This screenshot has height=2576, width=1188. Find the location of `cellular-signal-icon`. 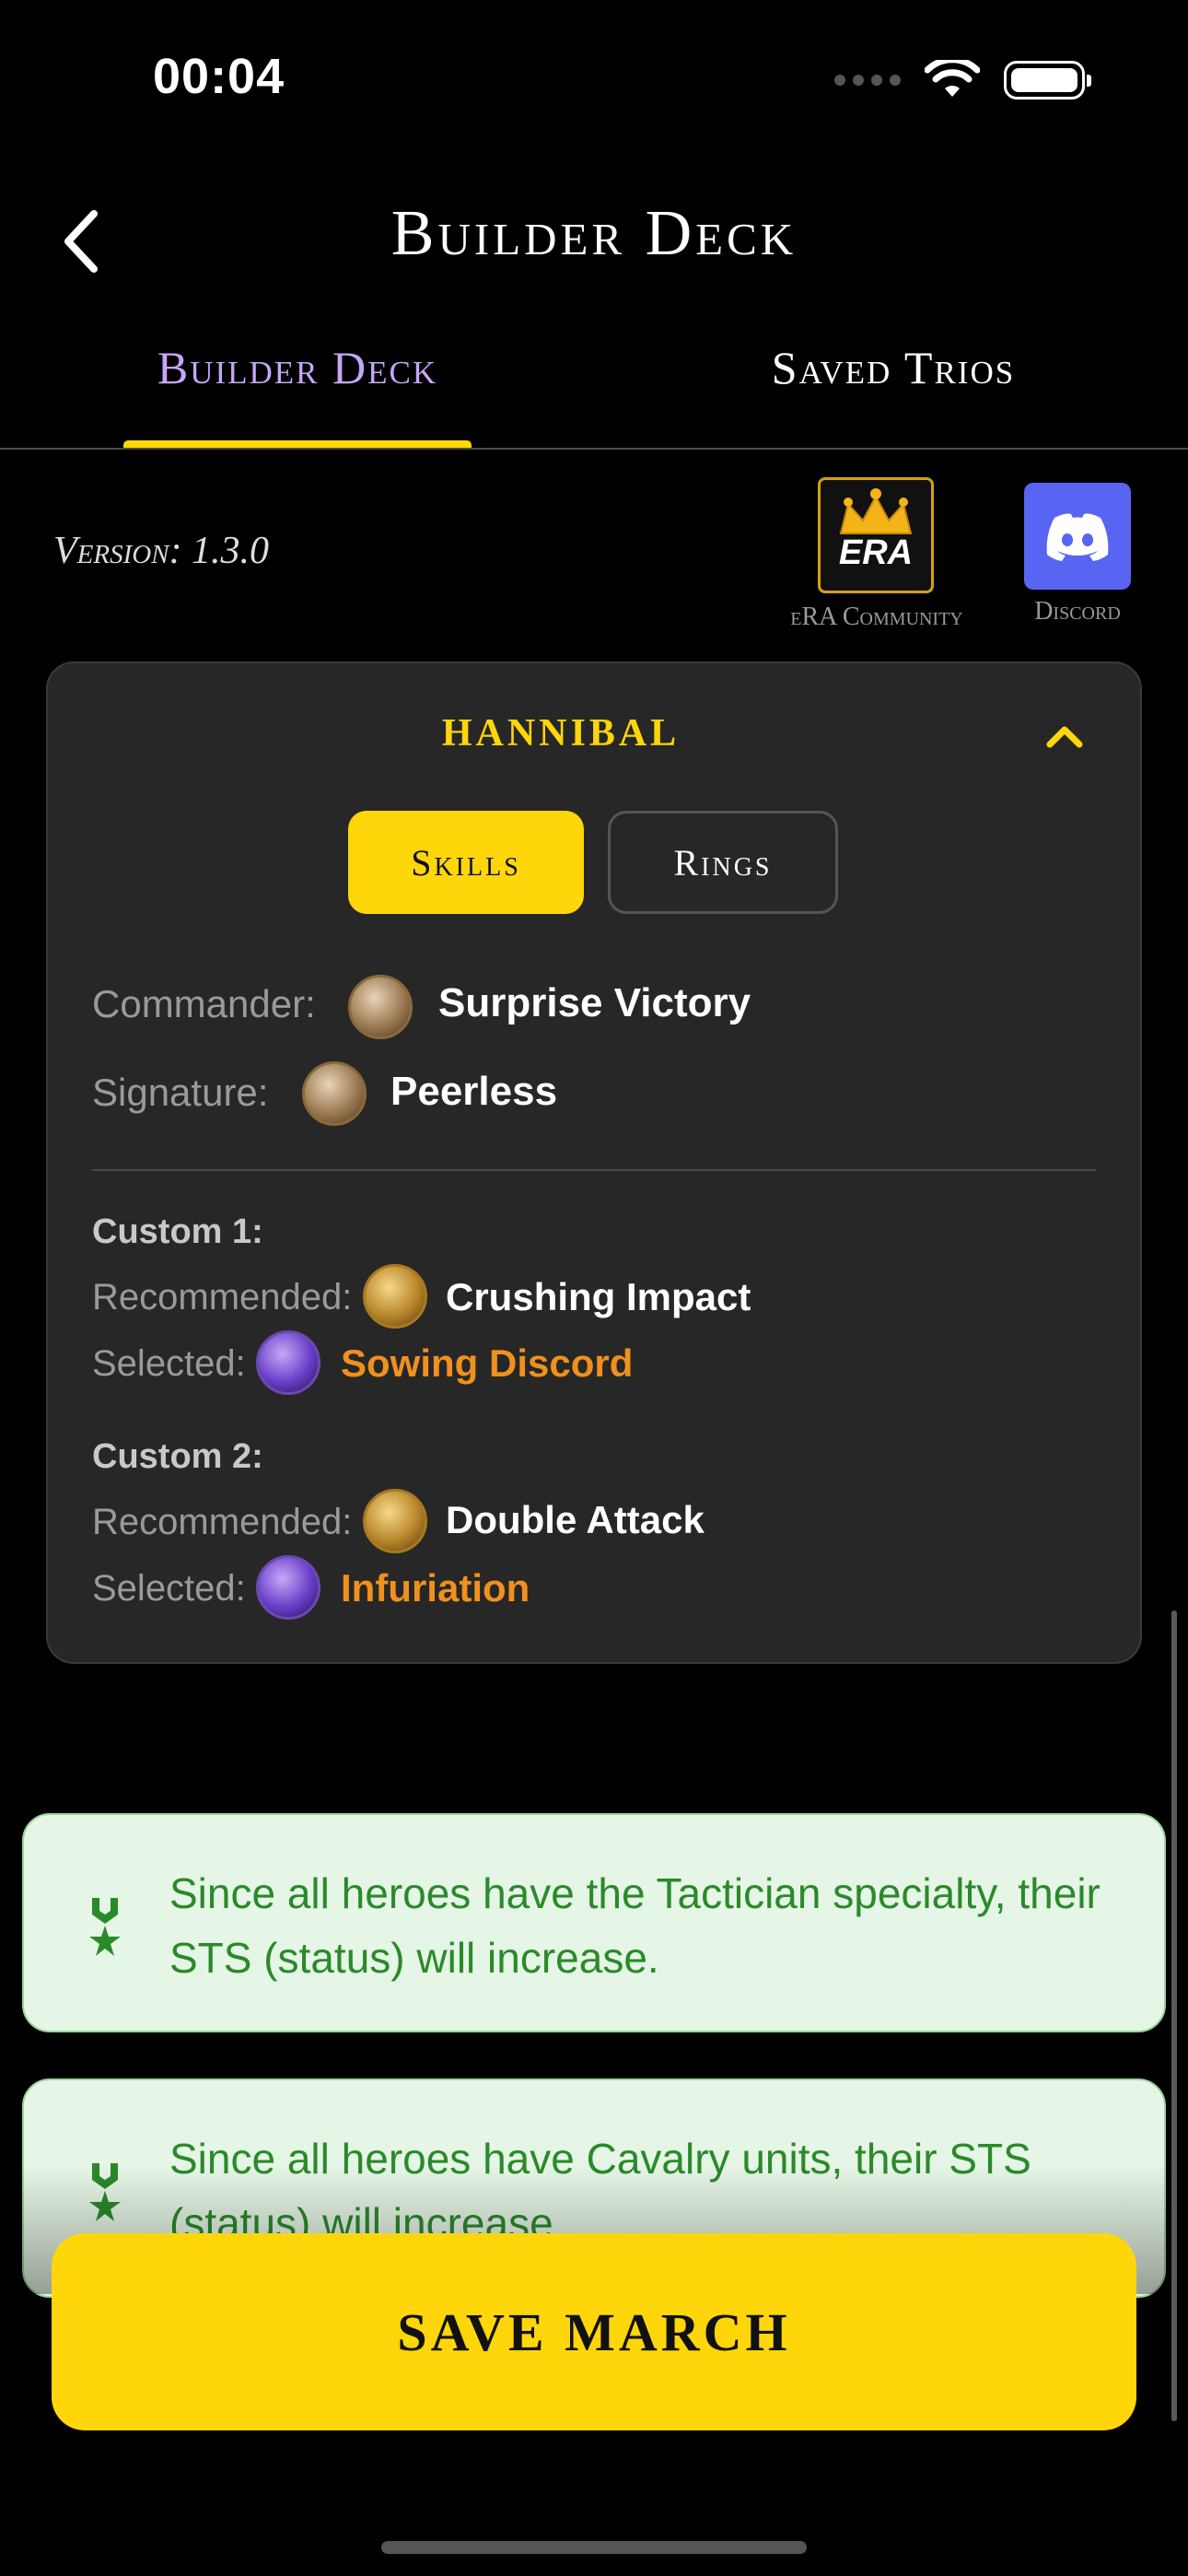

cellular-signal-icon is located at coordinates (867, 80).